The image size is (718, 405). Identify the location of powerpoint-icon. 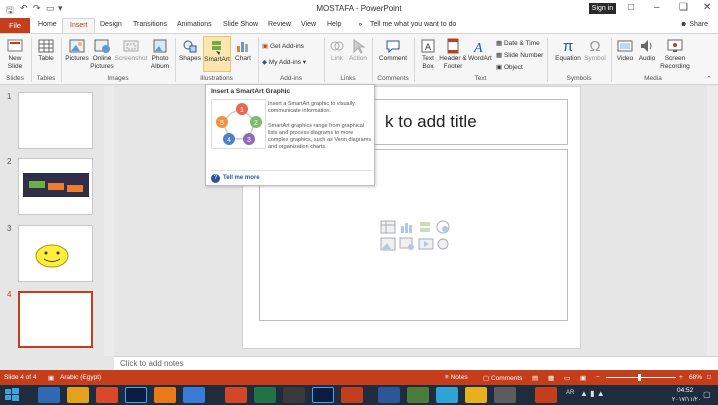
(236, 395).